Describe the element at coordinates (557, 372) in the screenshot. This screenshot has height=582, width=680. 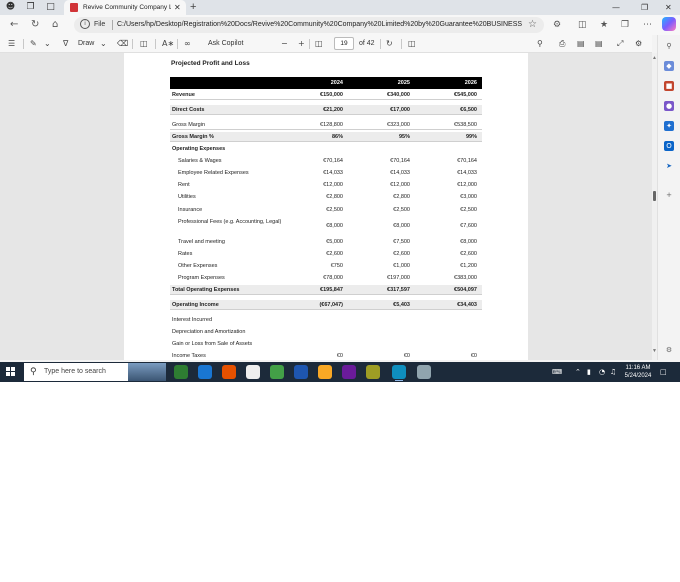
I see `keyboard-icon: ⌨` at that location.